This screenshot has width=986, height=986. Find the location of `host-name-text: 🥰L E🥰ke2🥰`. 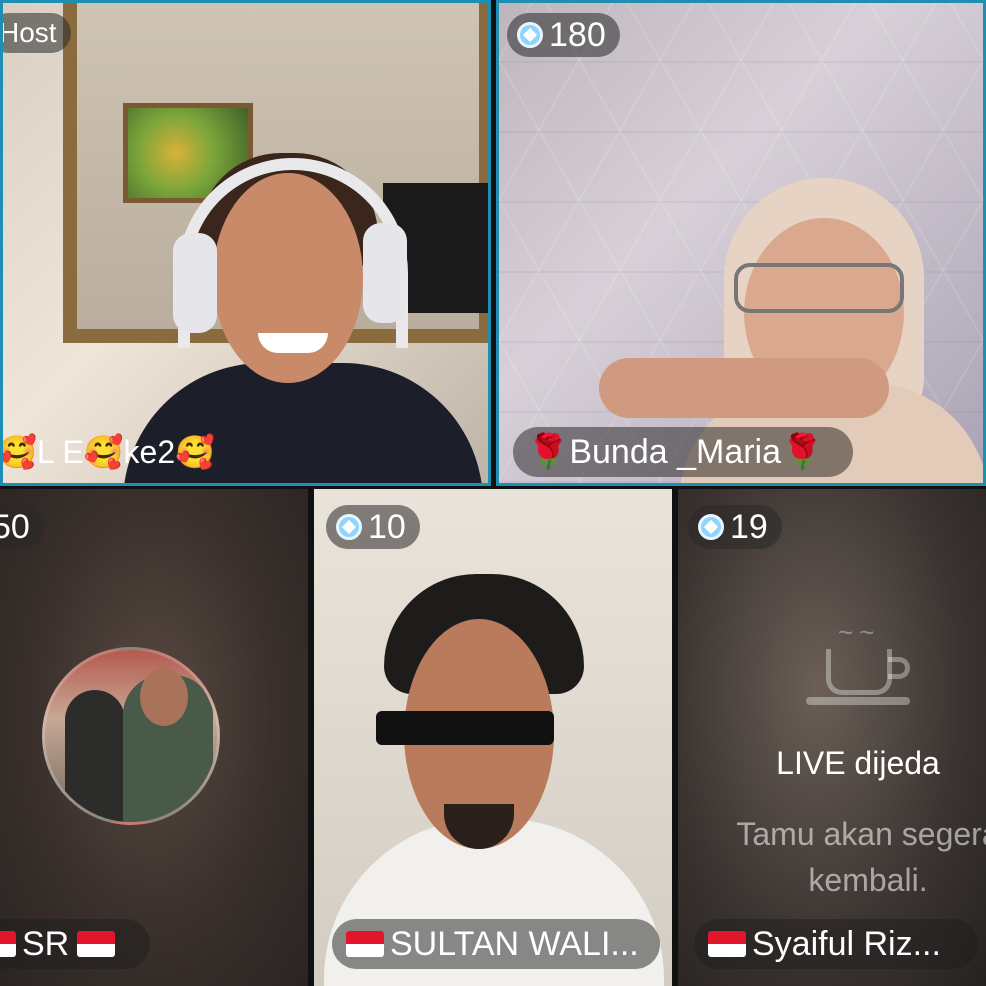

host-name-text: 🥰L E🥰ke2🥰 is located at coordinates (107, 452).